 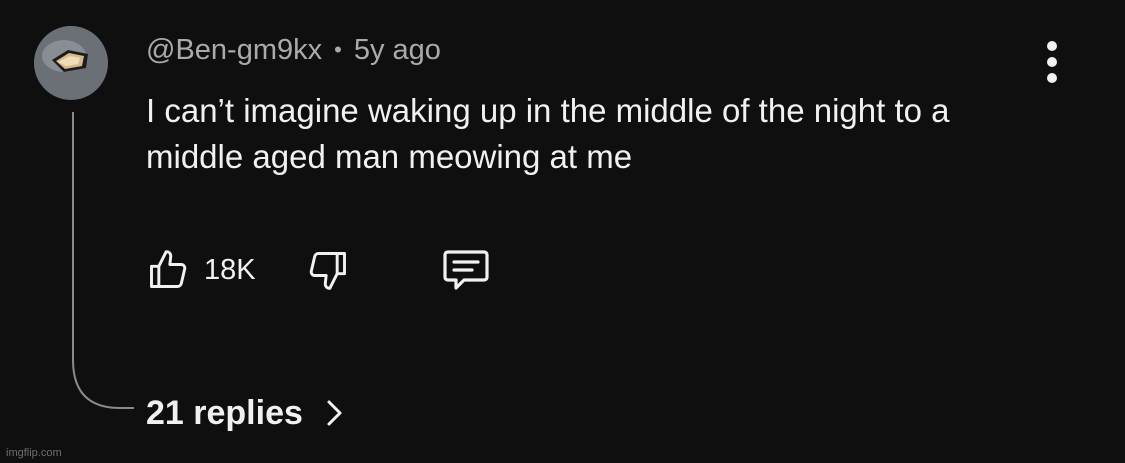 I want to click on replies-label: 21 replies, so click(x=224, y=412).